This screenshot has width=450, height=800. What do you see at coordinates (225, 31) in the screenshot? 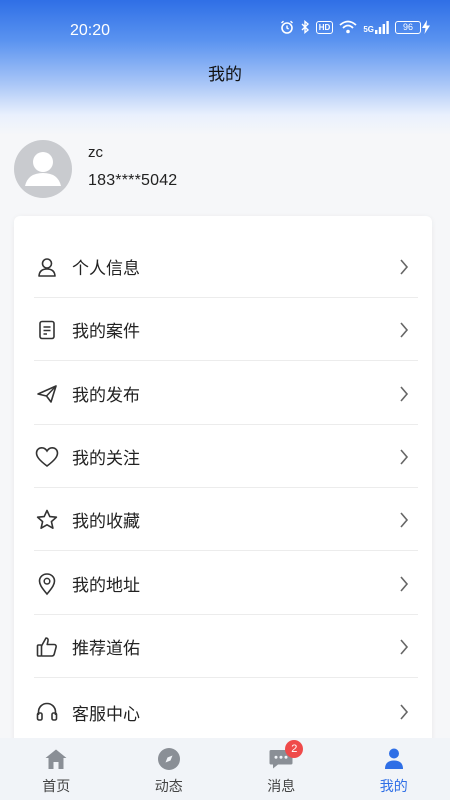
I see `status-bar: 20:20 HD 5G 96` at bounding box center [225, 31].